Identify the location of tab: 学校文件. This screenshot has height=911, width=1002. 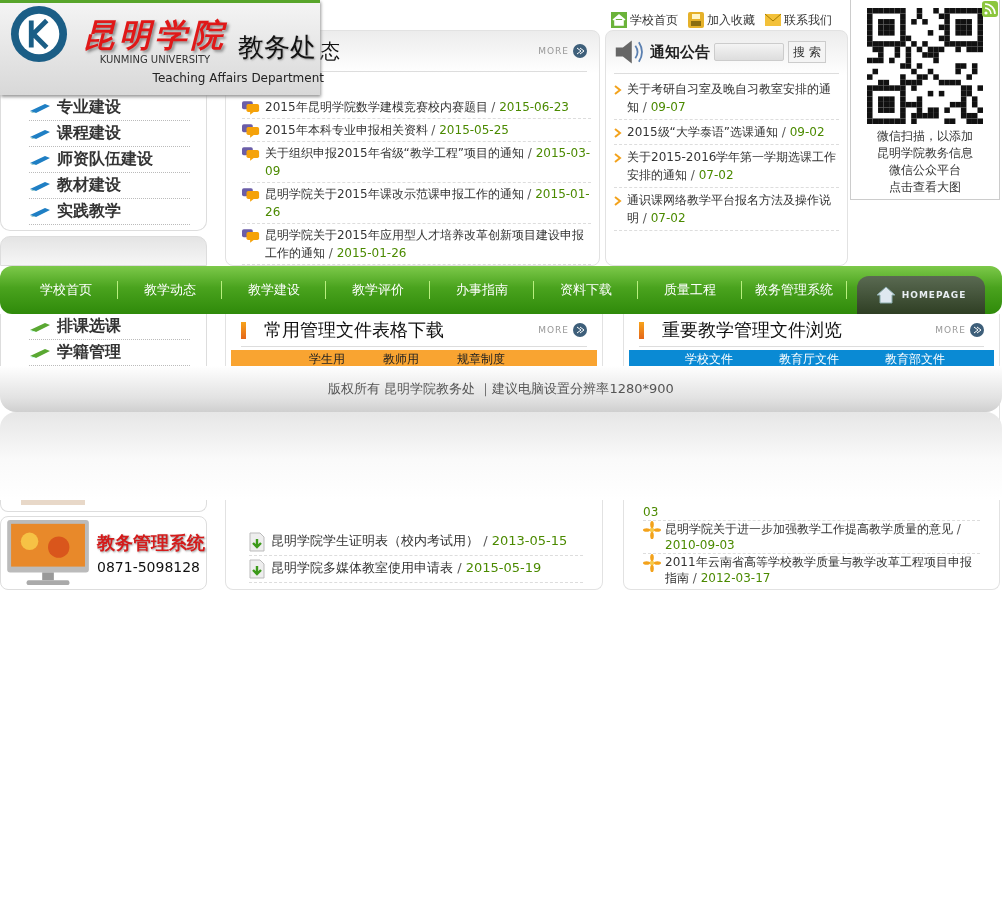
(709, 359).